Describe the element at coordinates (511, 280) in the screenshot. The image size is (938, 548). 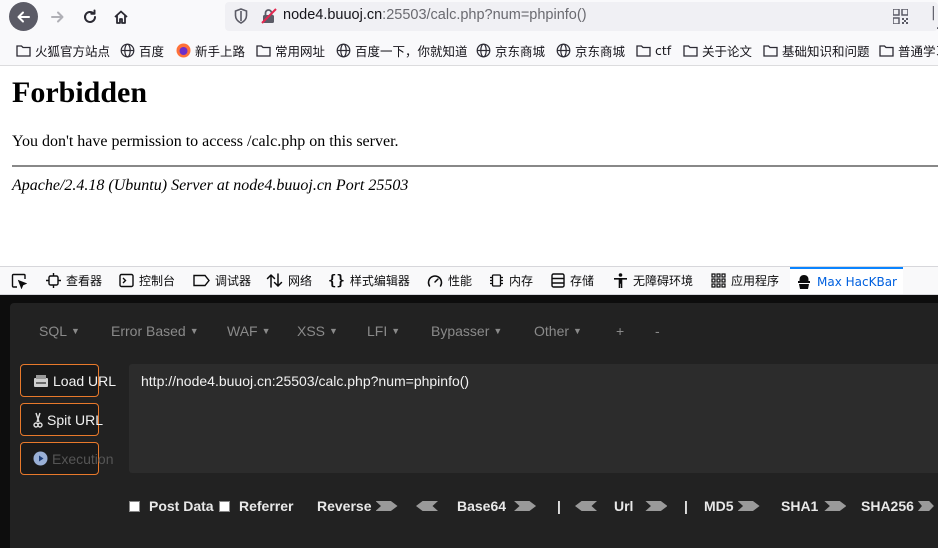
I see `tab-memory: 内存` at that location.